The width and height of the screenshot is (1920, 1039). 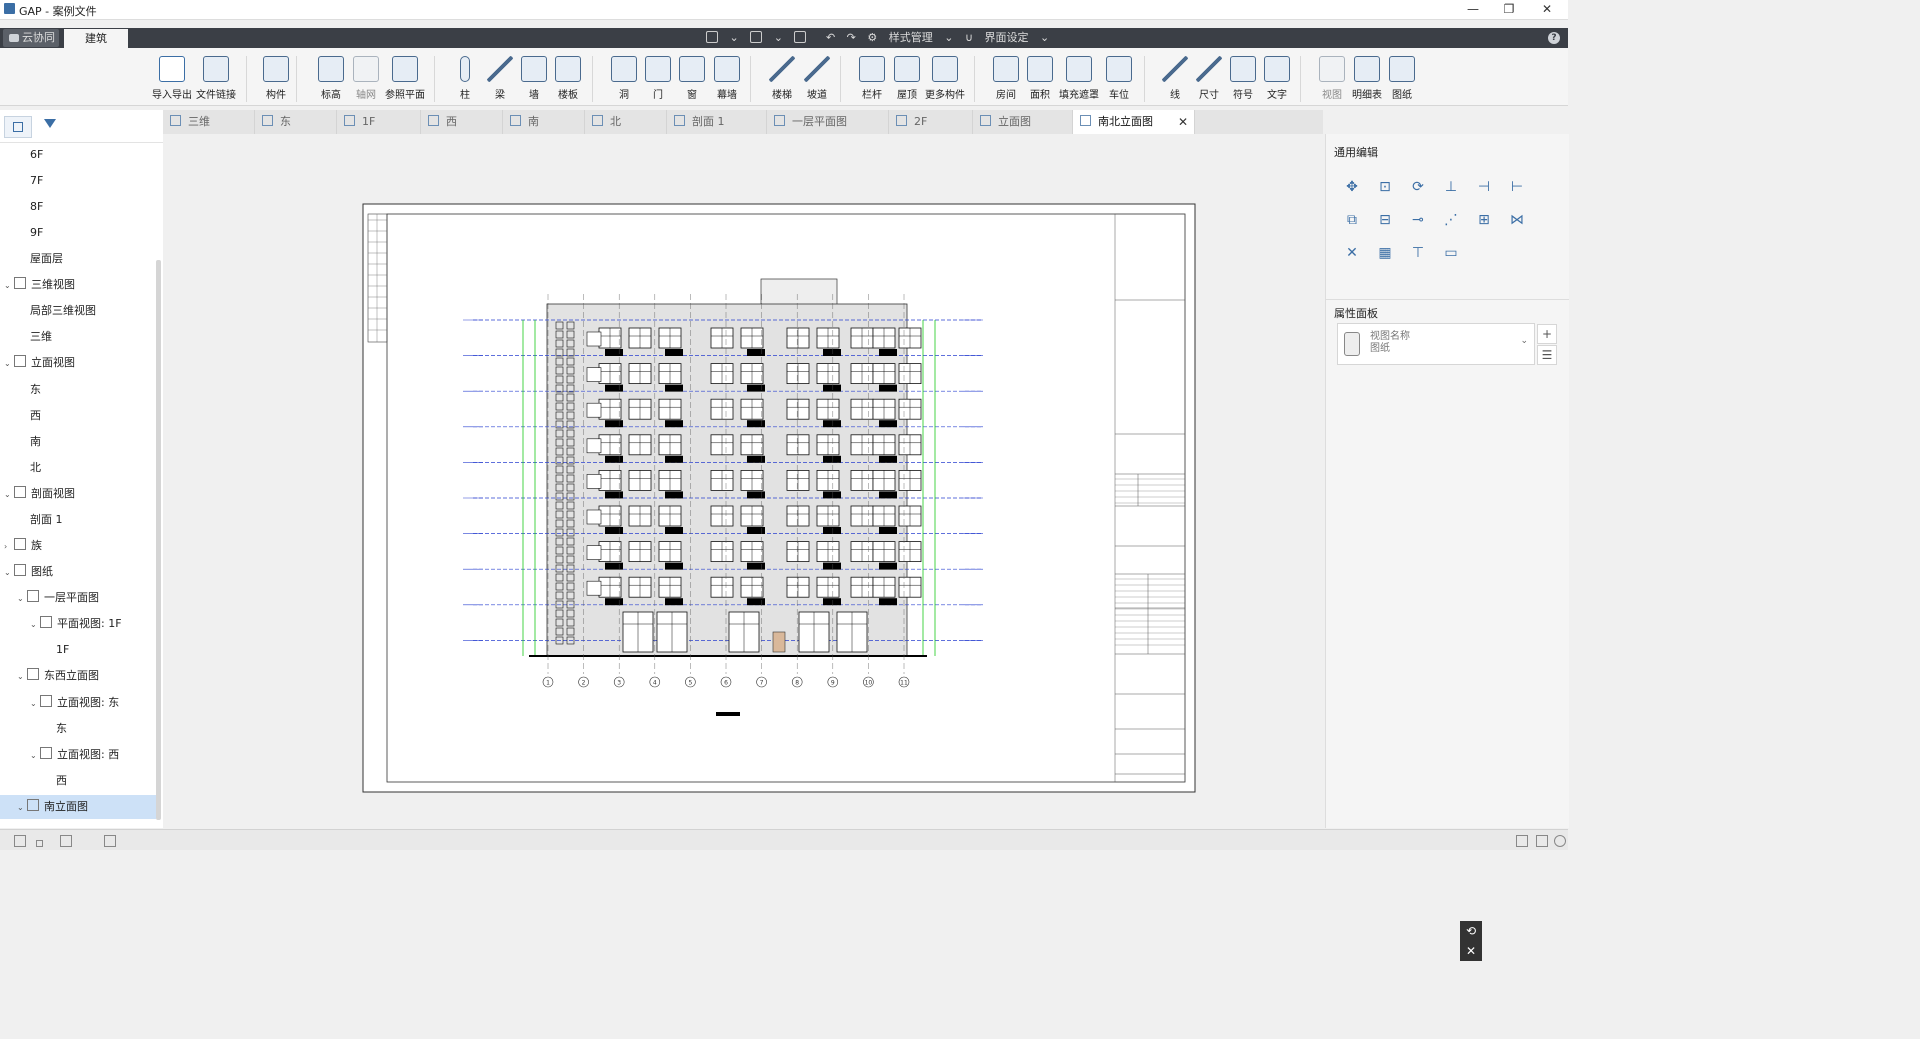 What do you see at coordinates (1352, 187) in the screenshot?
I see `edit-tool-icon: ✥` at bounding box center [1352, 187].